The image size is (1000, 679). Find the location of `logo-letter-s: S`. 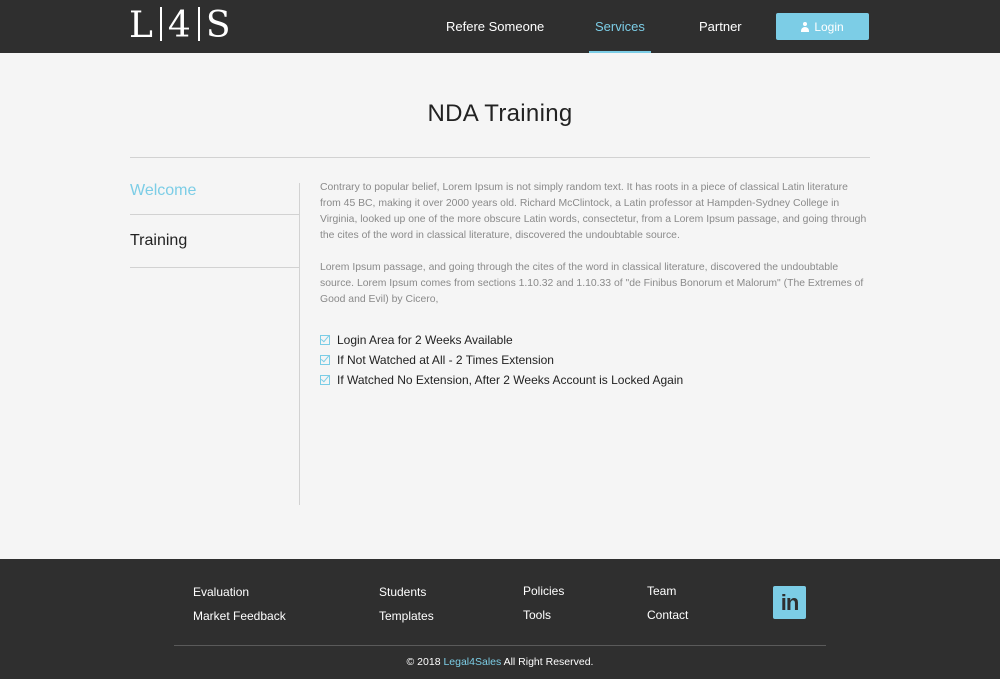

logo-letter-s: S is located at coordinates (218, 25).